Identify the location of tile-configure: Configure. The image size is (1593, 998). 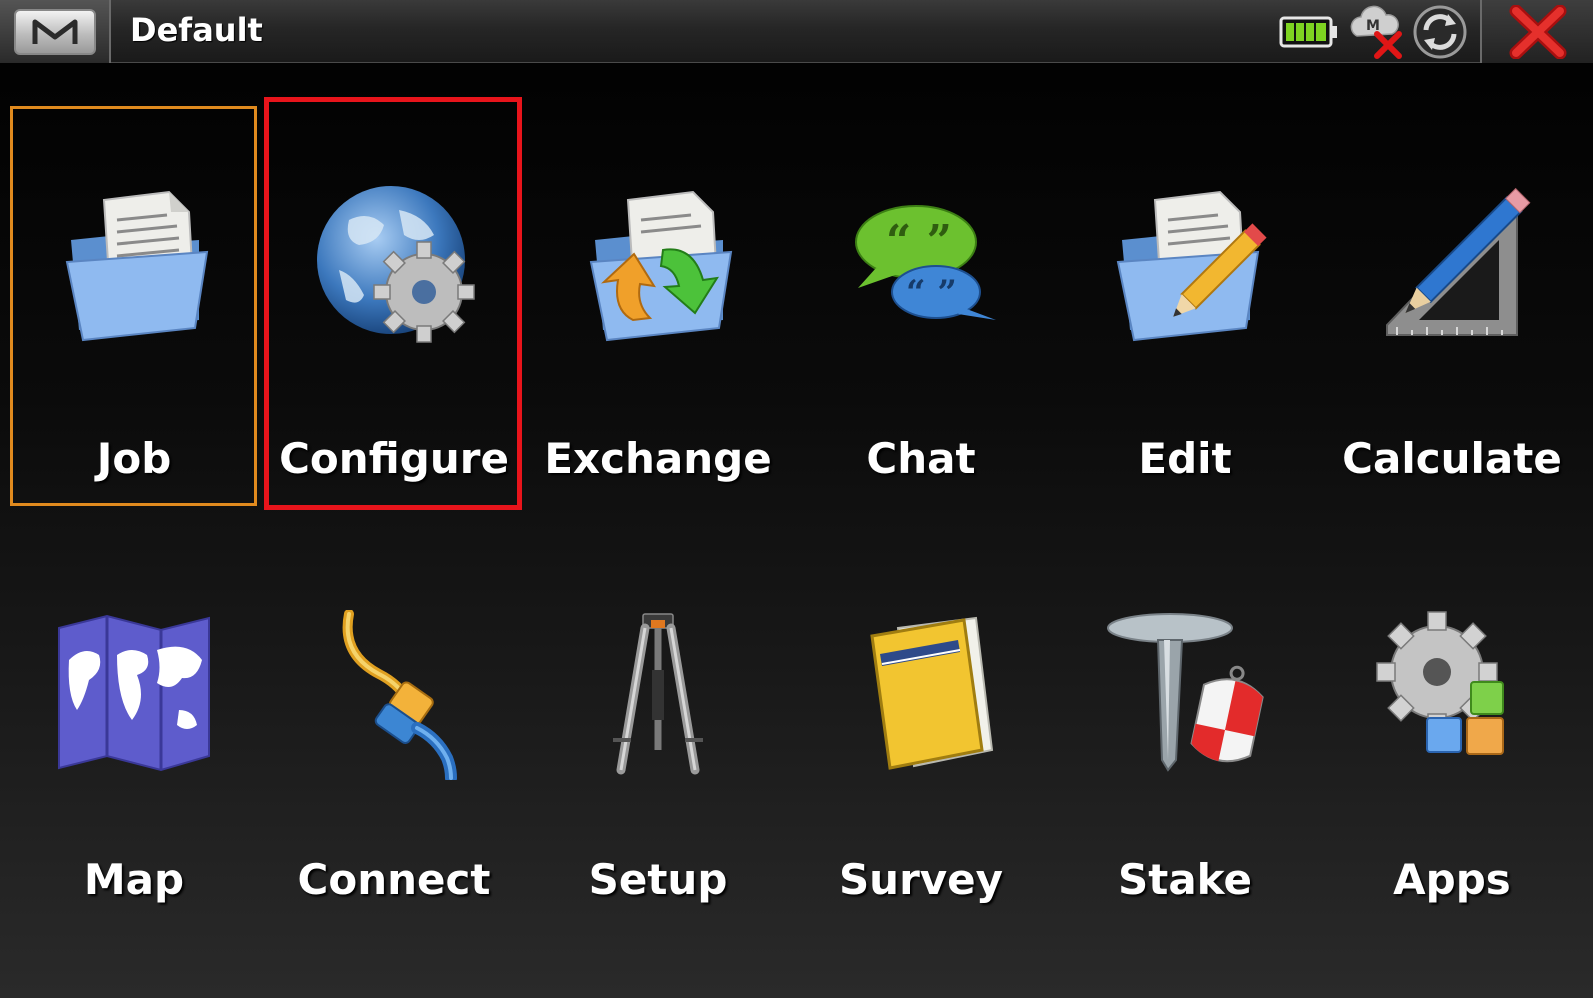
(394, 340).